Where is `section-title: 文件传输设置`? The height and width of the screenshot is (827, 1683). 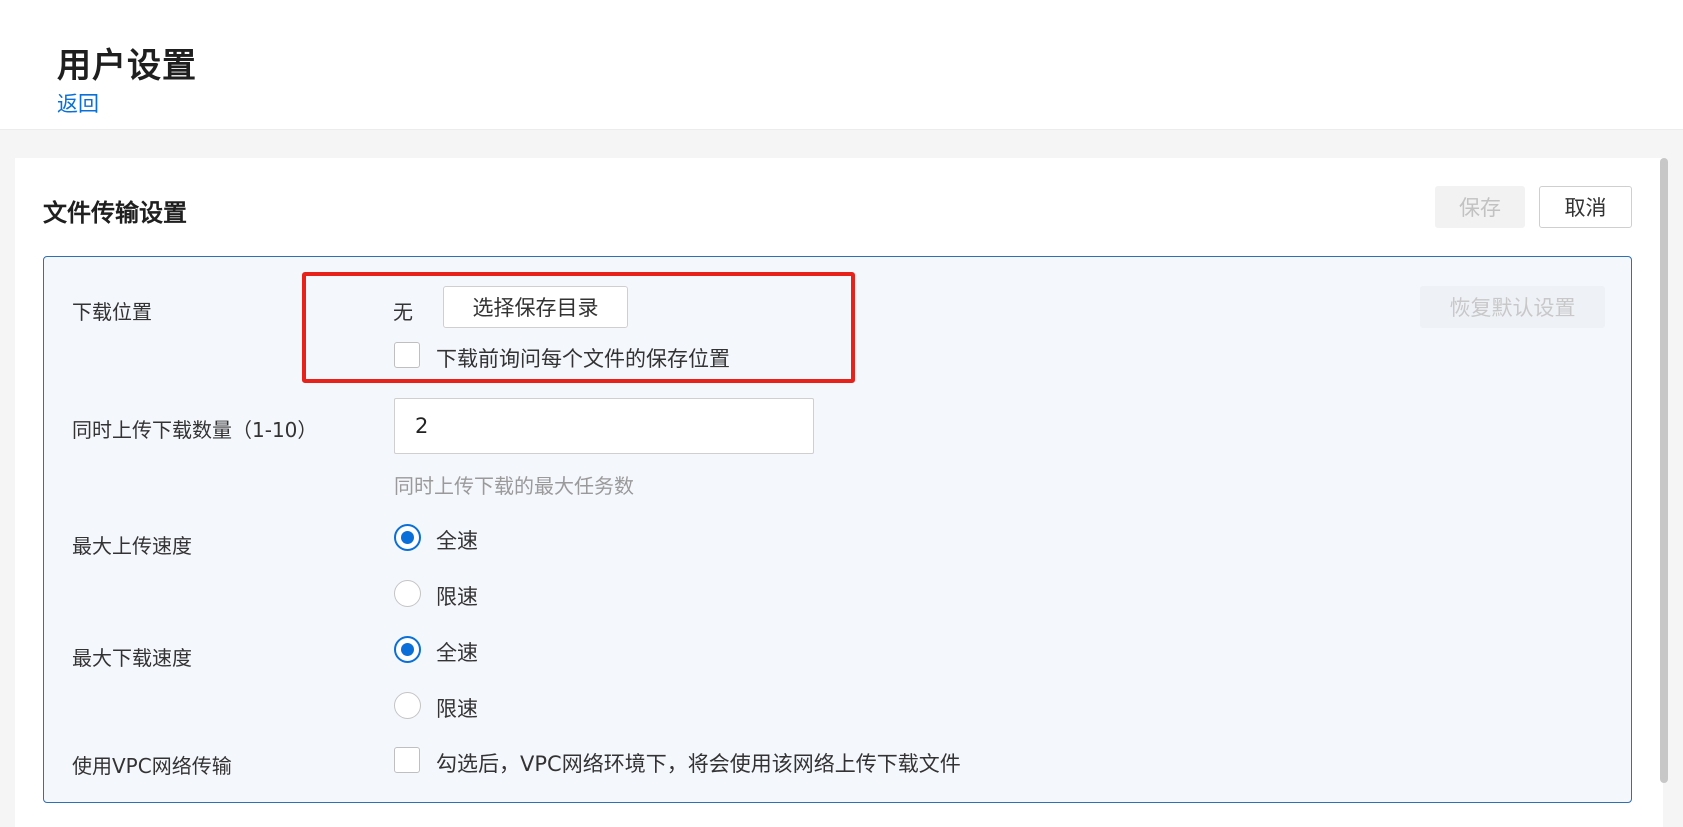 section-title: 文件传输设置 is located at coordinates (115, 213).